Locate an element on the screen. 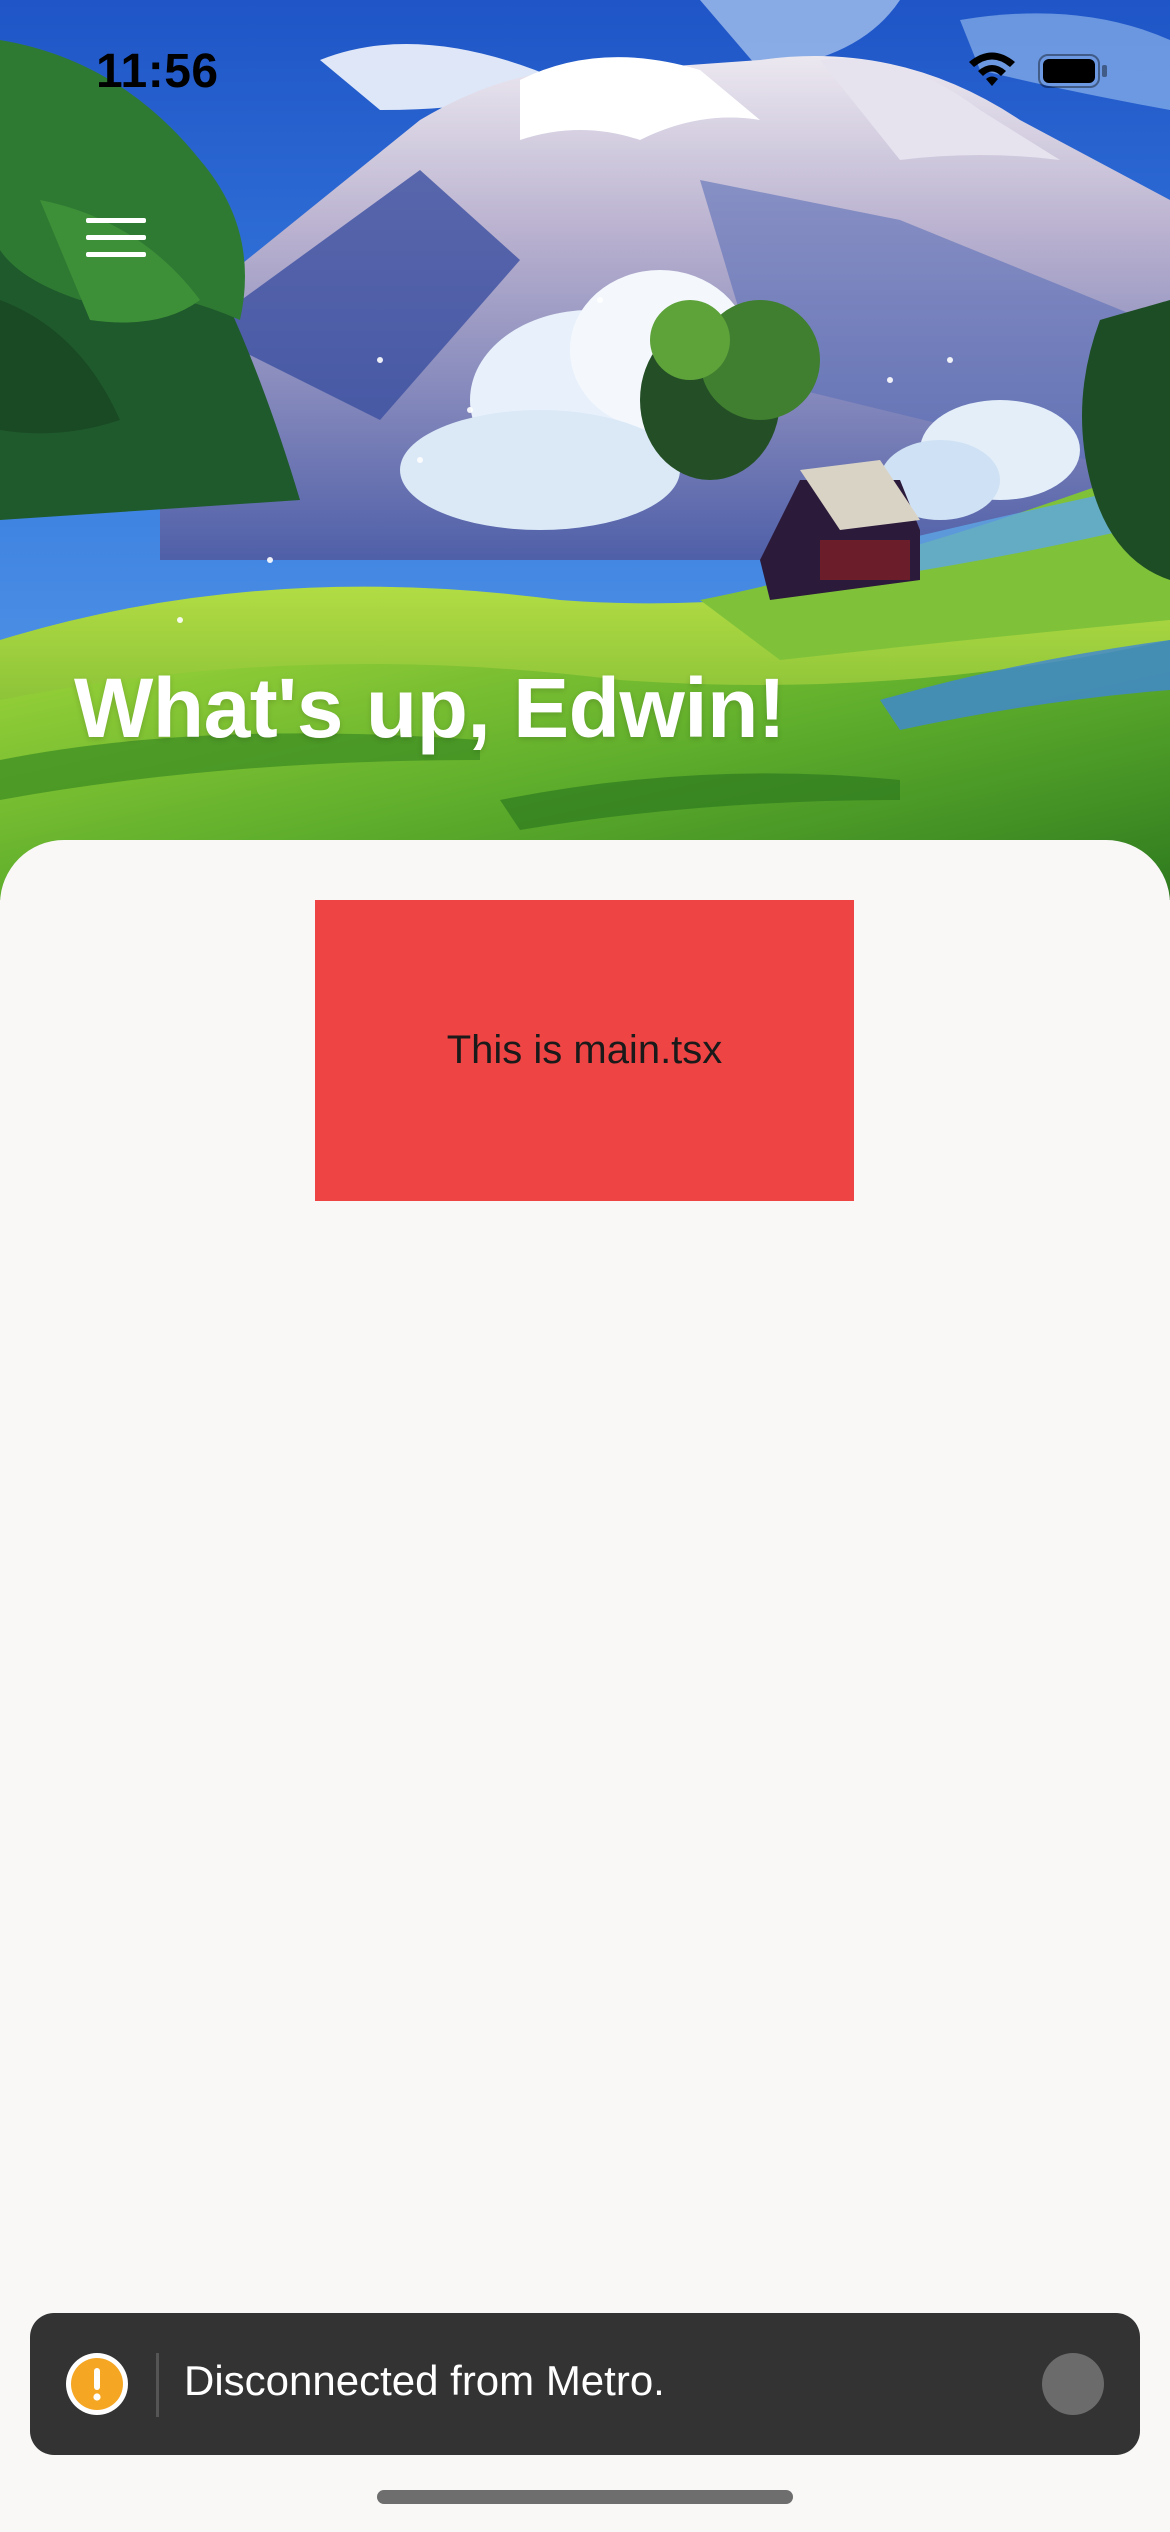 The image size is (1170, 2532). warning-icon is located at coordinates (97, 2384).